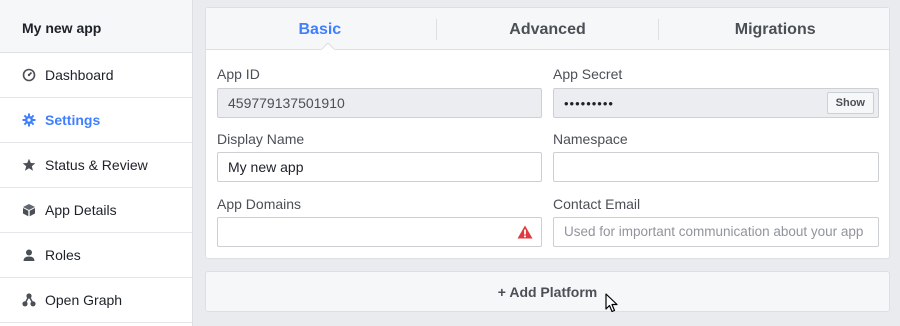  I want to click on sidebar-item-open-graph: Open Graph, so click(96, 300).